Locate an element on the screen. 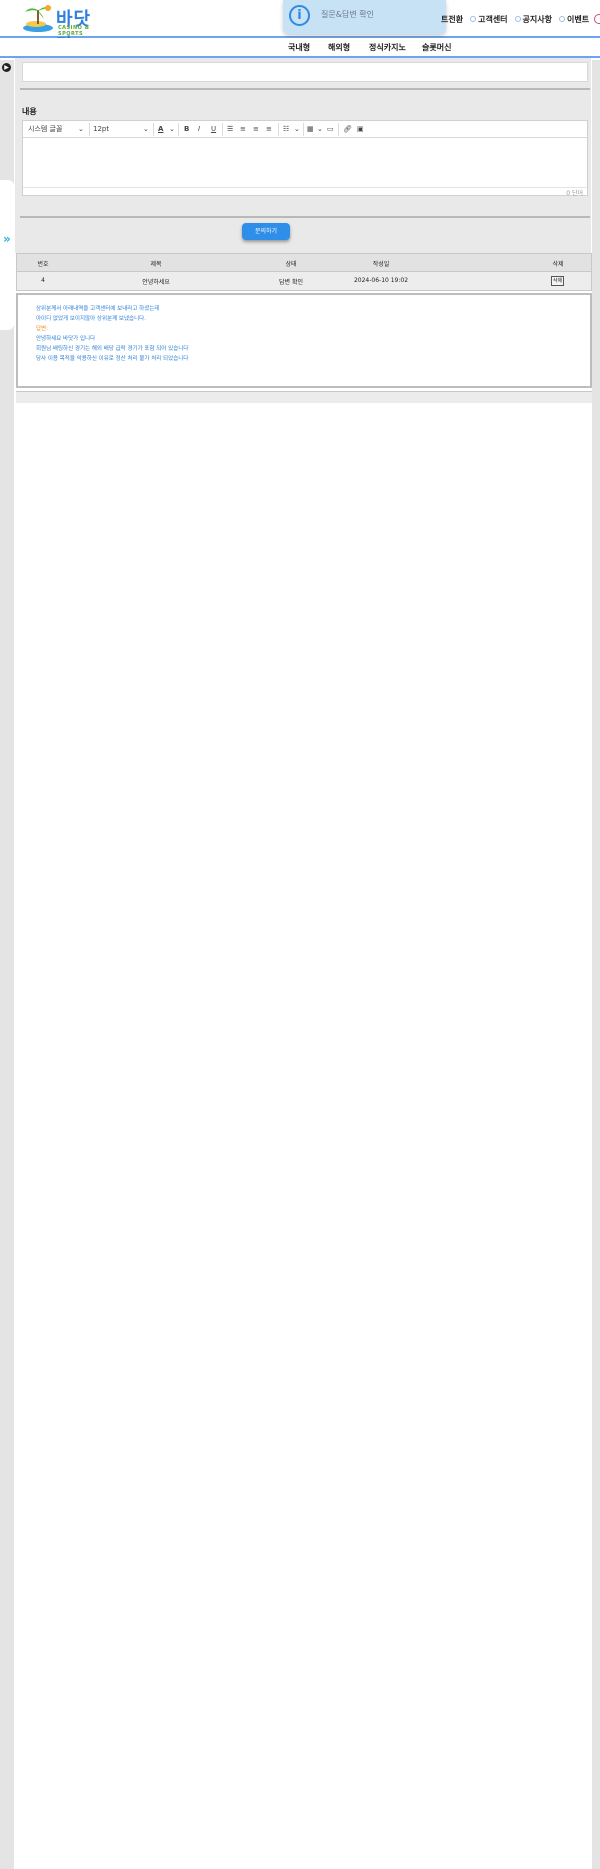  align-left-icon: ≡ is located at coordinates (243, 129).